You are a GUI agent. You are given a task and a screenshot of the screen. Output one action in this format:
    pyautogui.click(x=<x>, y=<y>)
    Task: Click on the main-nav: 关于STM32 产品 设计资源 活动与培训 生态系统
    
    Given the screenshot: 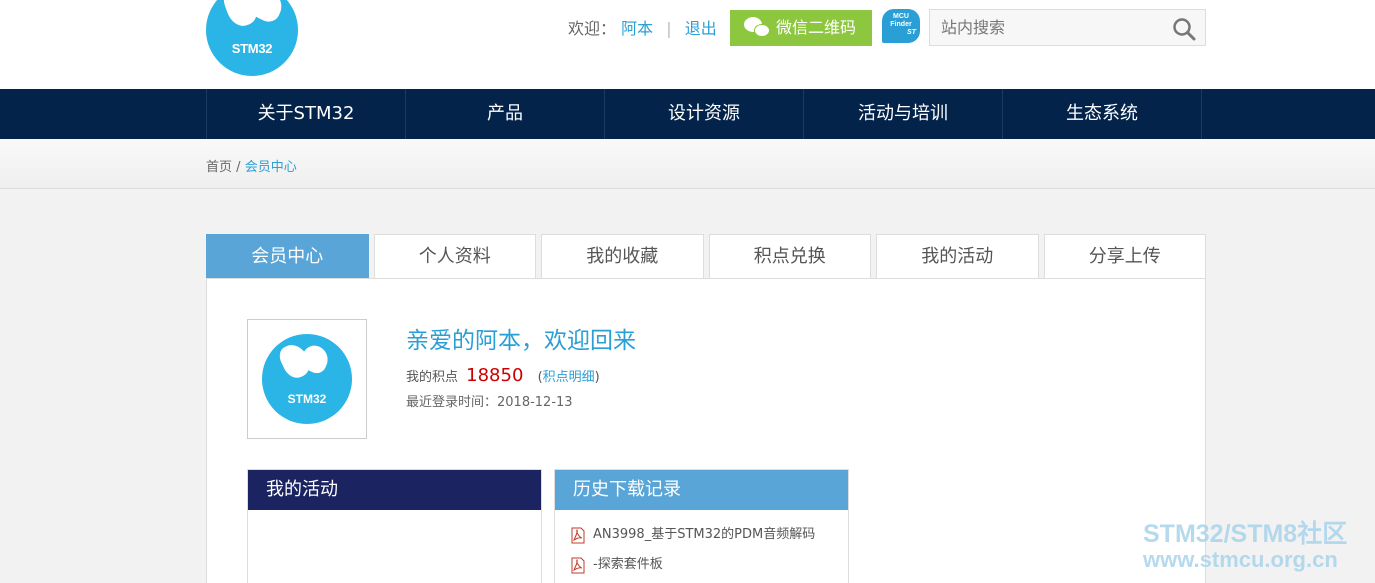 What is the action you would take?
    pyautogui.click(x=687, y=114)
    